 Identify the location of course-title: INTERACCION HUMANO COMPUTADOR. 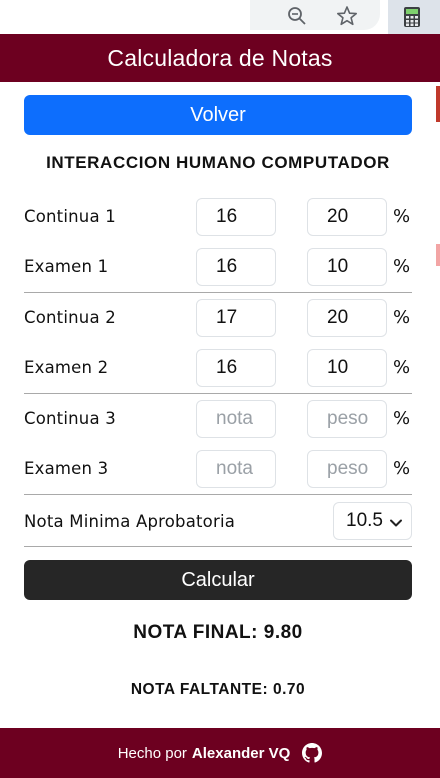
(218, 162).